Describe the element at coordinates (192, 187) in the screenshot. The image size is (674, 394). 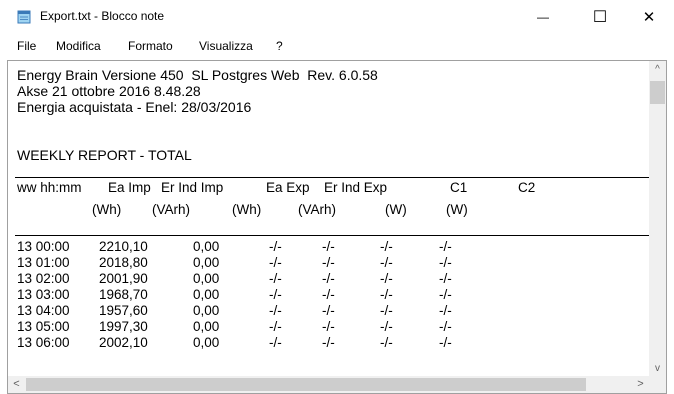
I see `column-header: Er Ind Imp` at that location.